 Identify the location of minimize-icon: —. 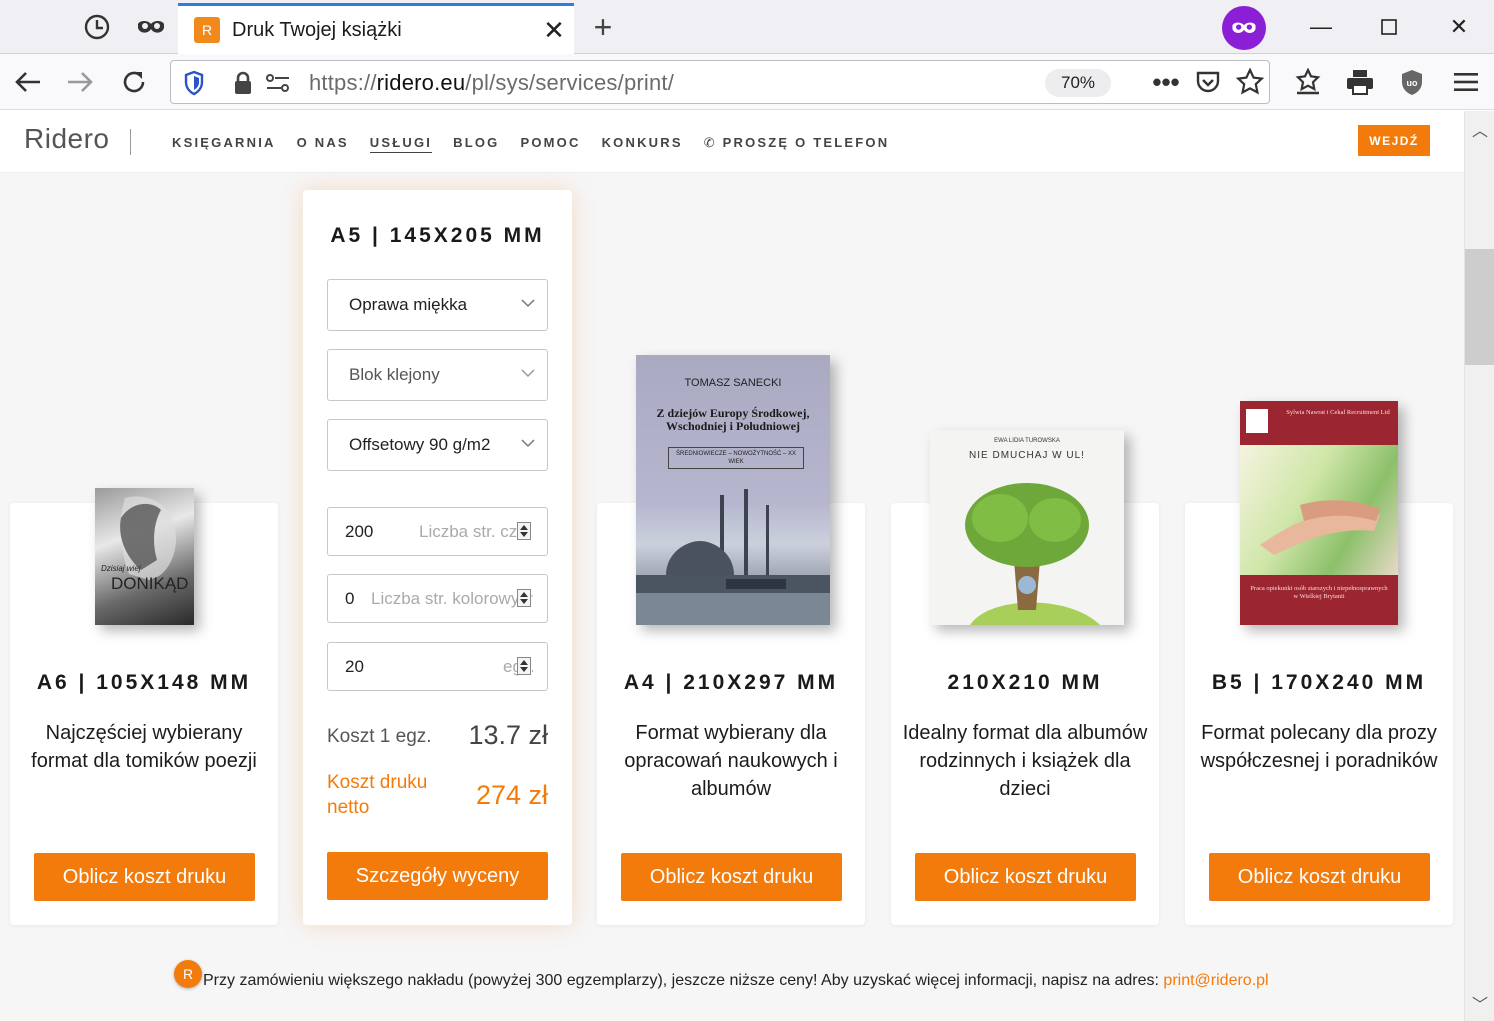
(1321, 27).